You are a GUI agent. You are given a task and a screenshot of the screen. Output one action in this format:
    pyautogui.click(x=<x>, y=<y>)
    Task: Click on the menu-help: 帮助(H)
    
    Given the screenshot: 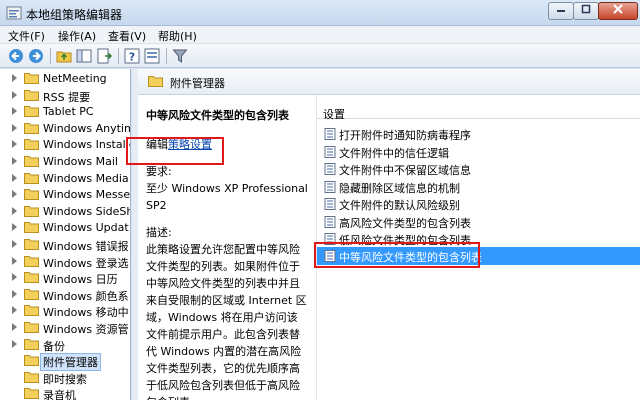 What is the action you would take?
    pyautogui.click(x=177, y=36)
    